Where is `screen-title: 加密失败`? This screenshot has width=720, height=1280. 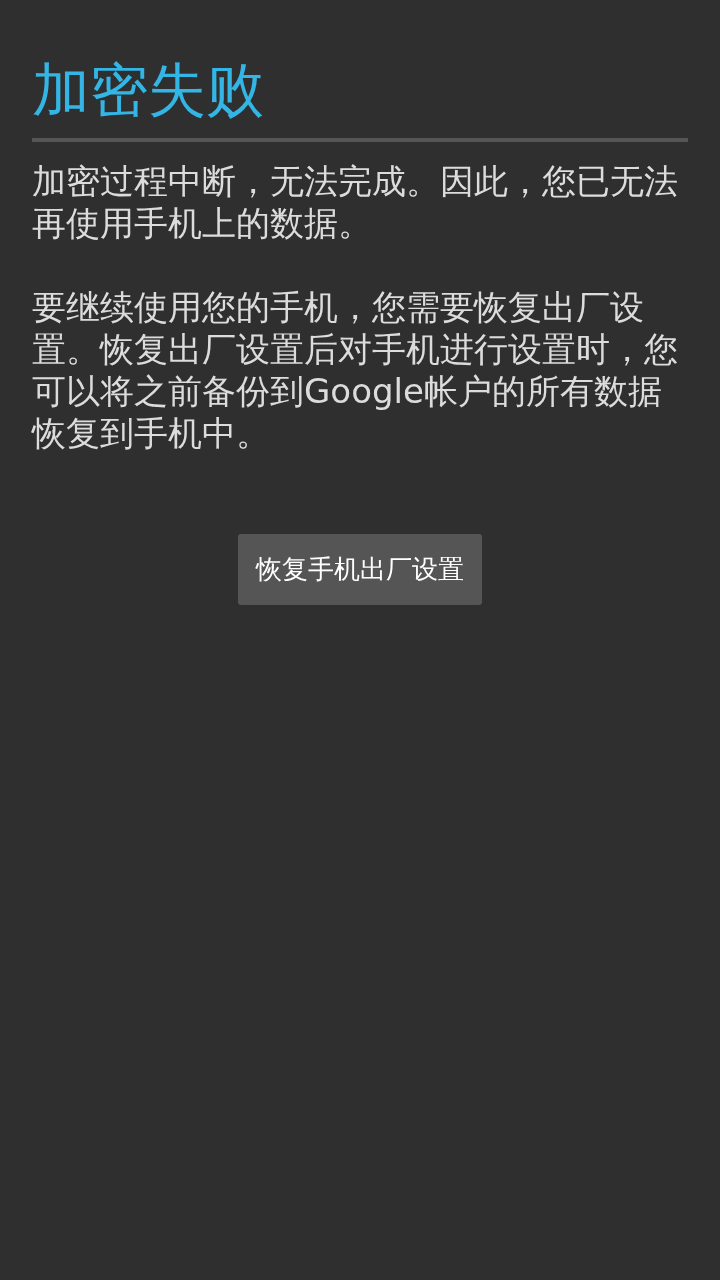 screen-title: 加密失败 is located at coordinates (148, 90).